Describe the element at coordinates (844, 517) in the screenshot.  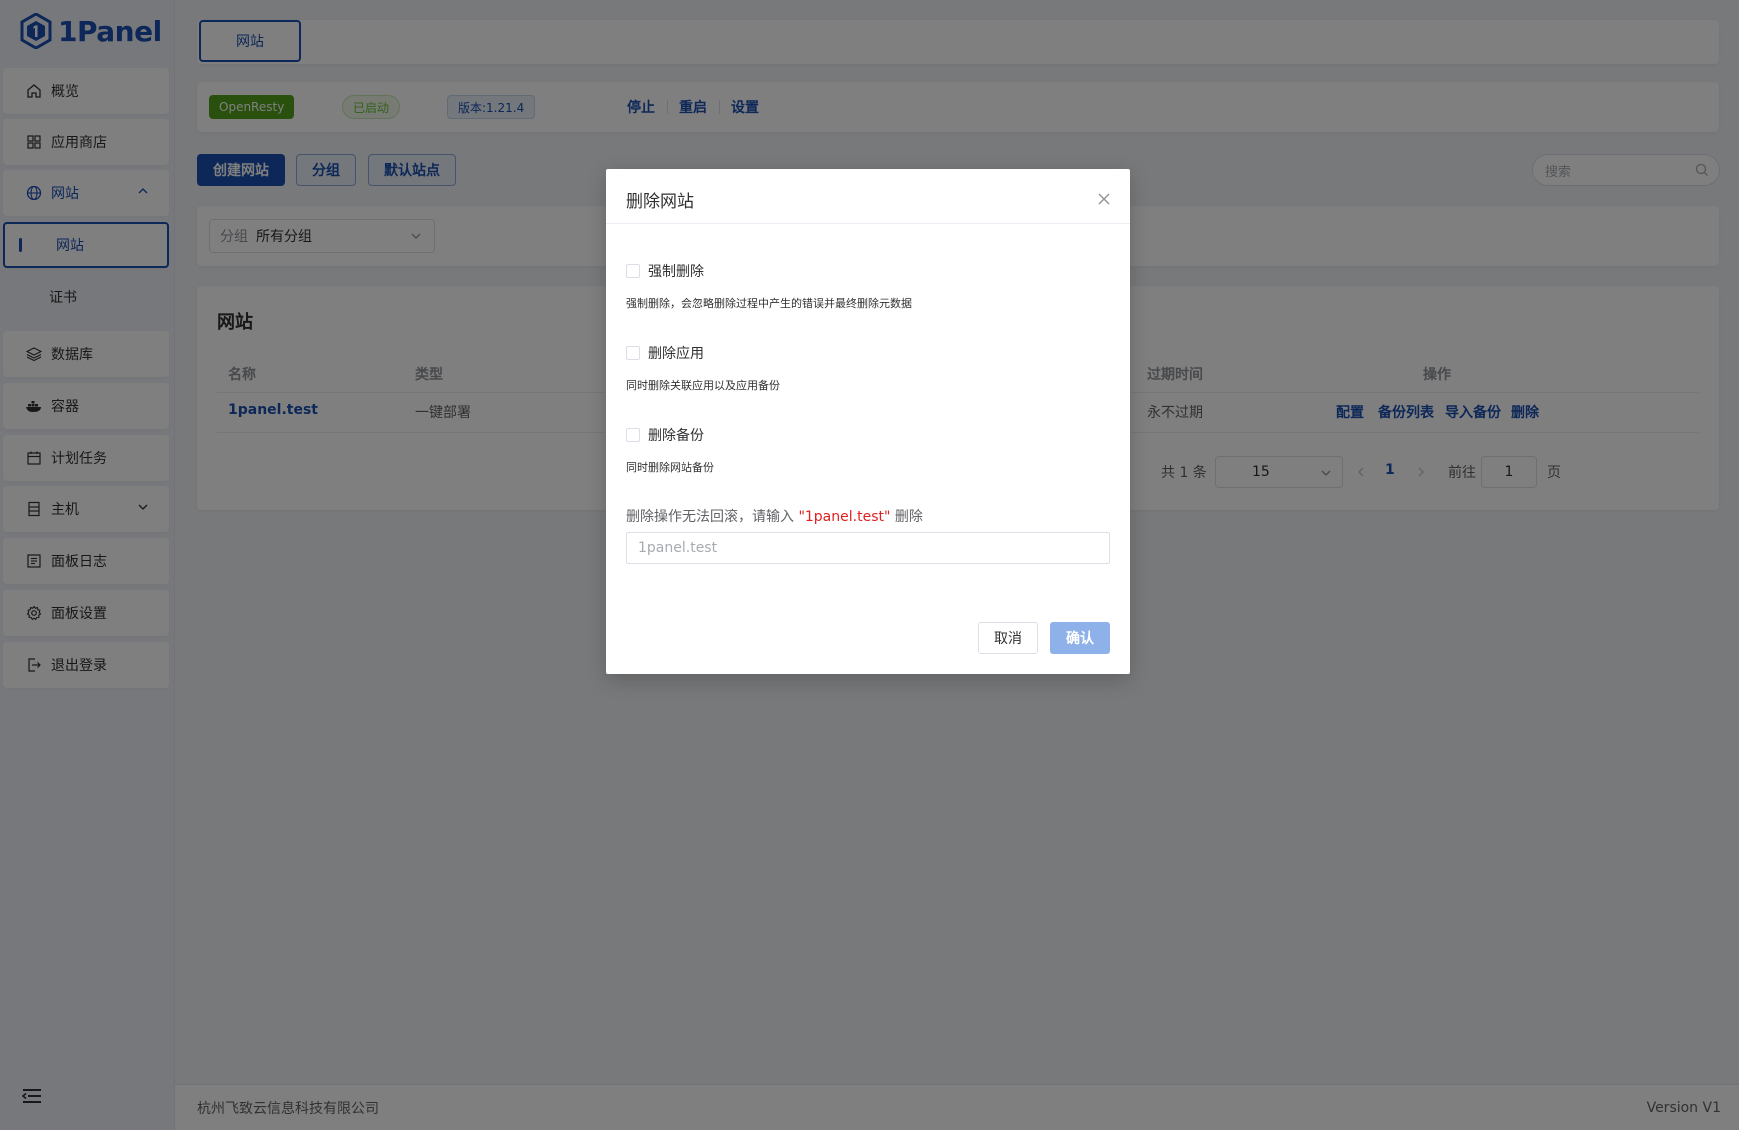
I see `confirm-target: "1panel.test"` at that location.